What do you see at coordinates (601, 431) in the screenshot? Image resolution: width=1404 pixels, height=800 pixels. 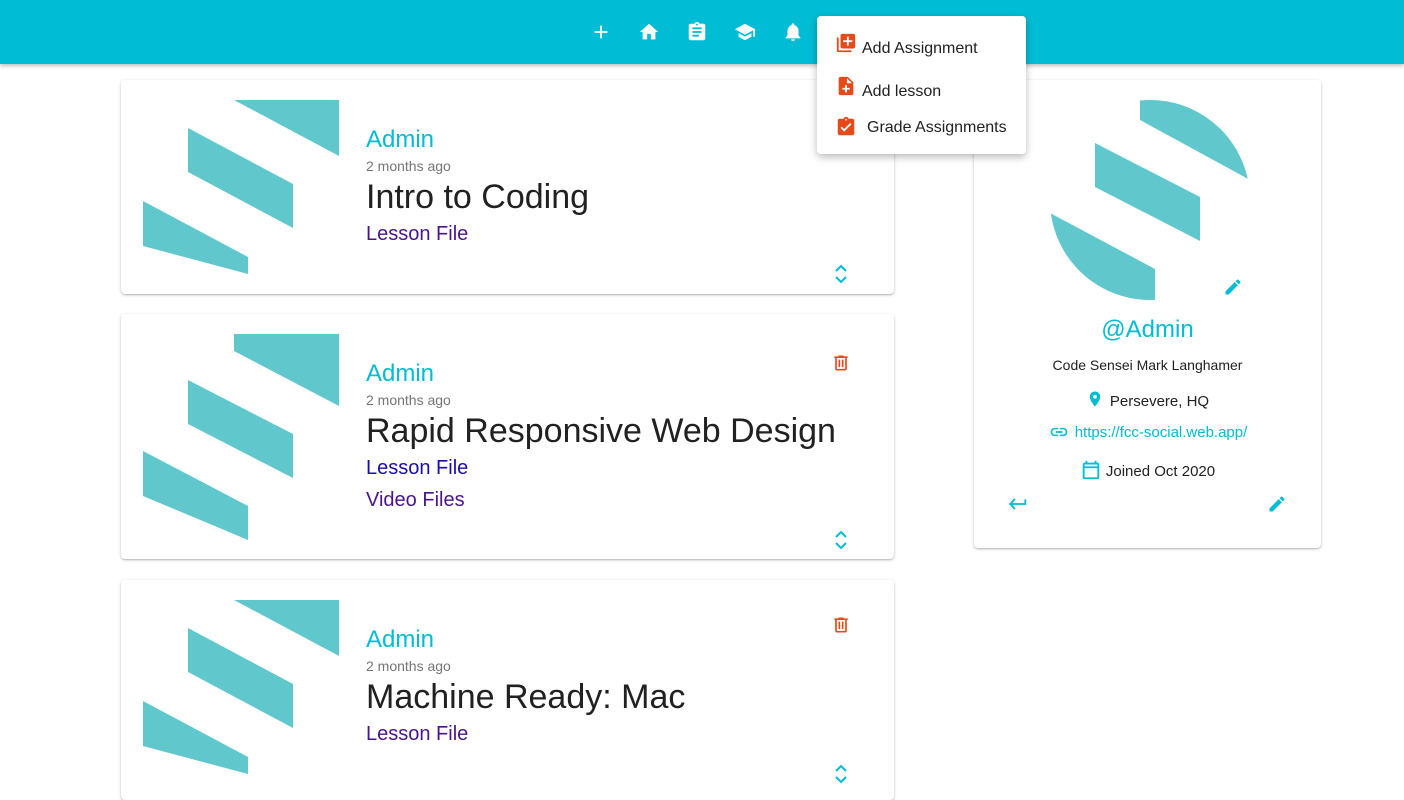 I see `post-title: Rapid Responsive Web Design` at bounding box center [601, 431].